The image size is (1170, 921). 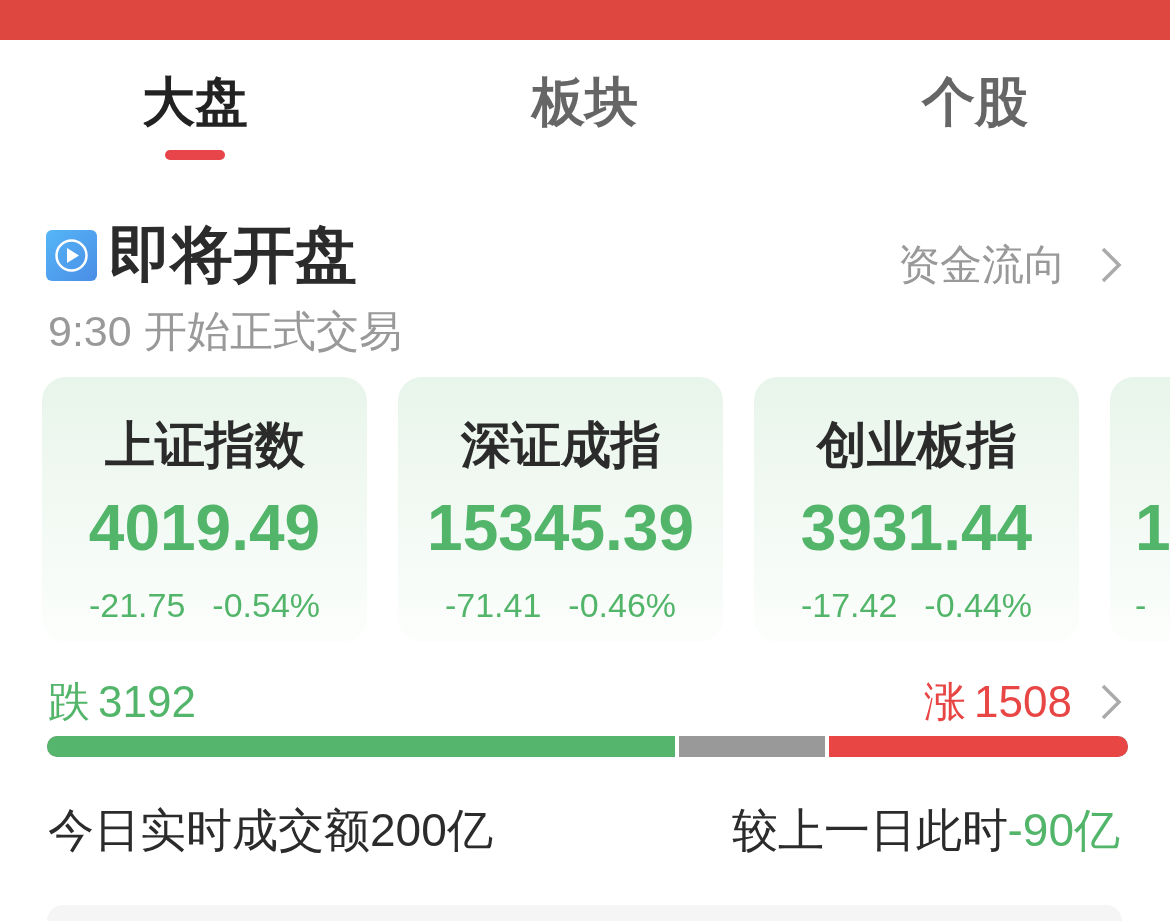 What do you see at coordinates (224, 331) in the screenshot?
I see `status-subtitle: 9:30 开始正式交易` at bounding box center [224, 331].